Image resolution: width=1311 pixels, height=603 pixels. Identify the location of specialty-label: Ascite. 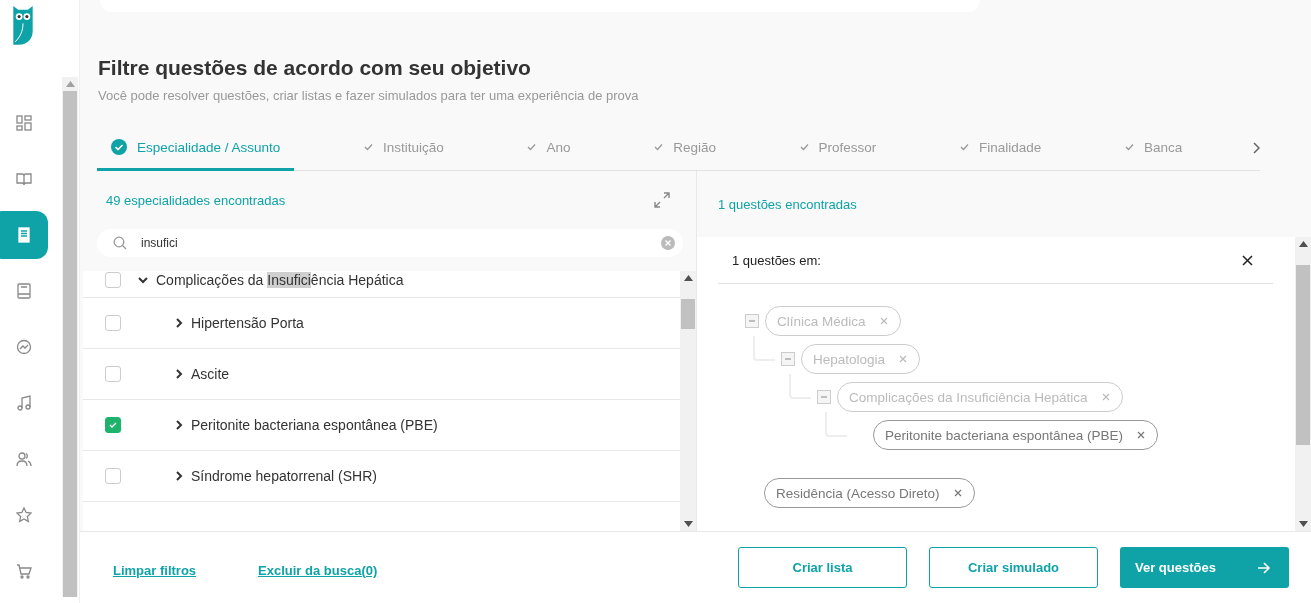
(210, 374).